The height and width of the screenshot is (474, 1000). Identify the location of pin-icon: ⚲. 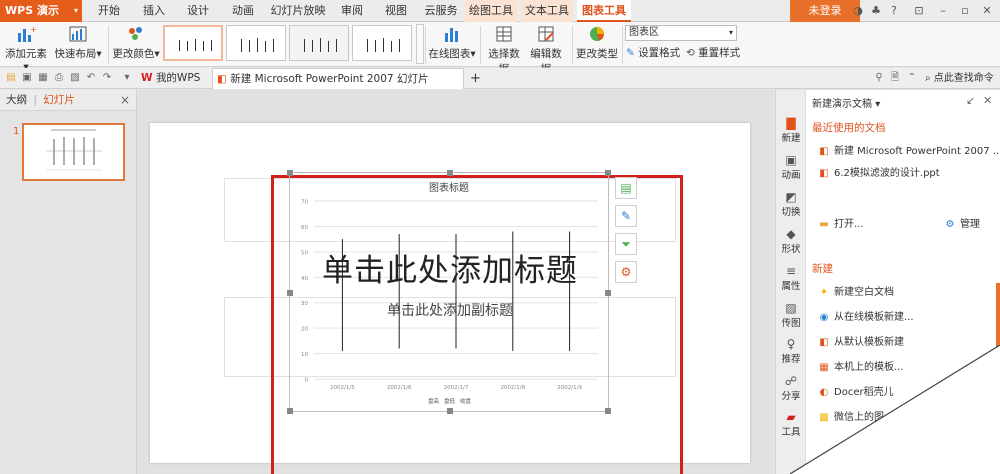
(879, 78).